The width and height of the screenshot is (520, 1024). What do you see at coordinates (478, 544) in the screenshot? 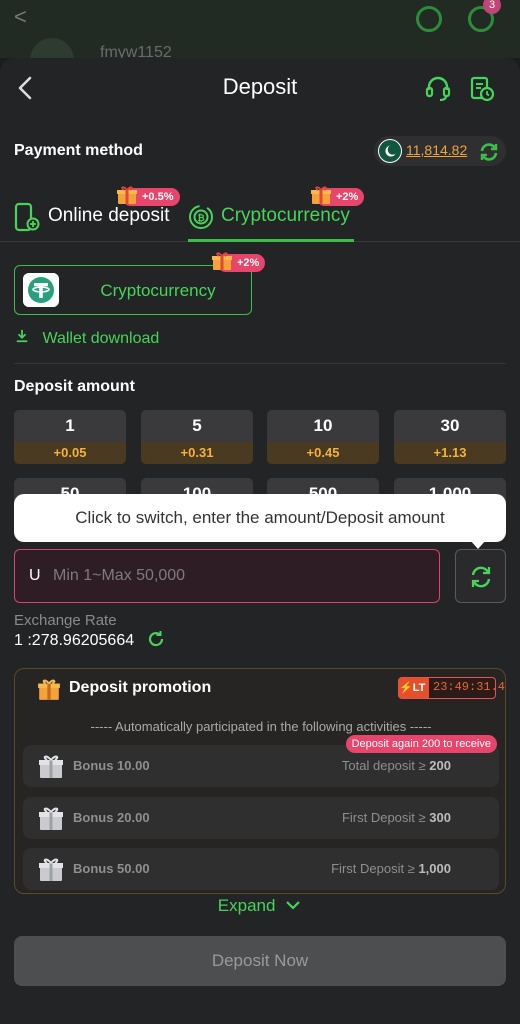
I see `tooltip-arrow` at bounding box center [478, 544].